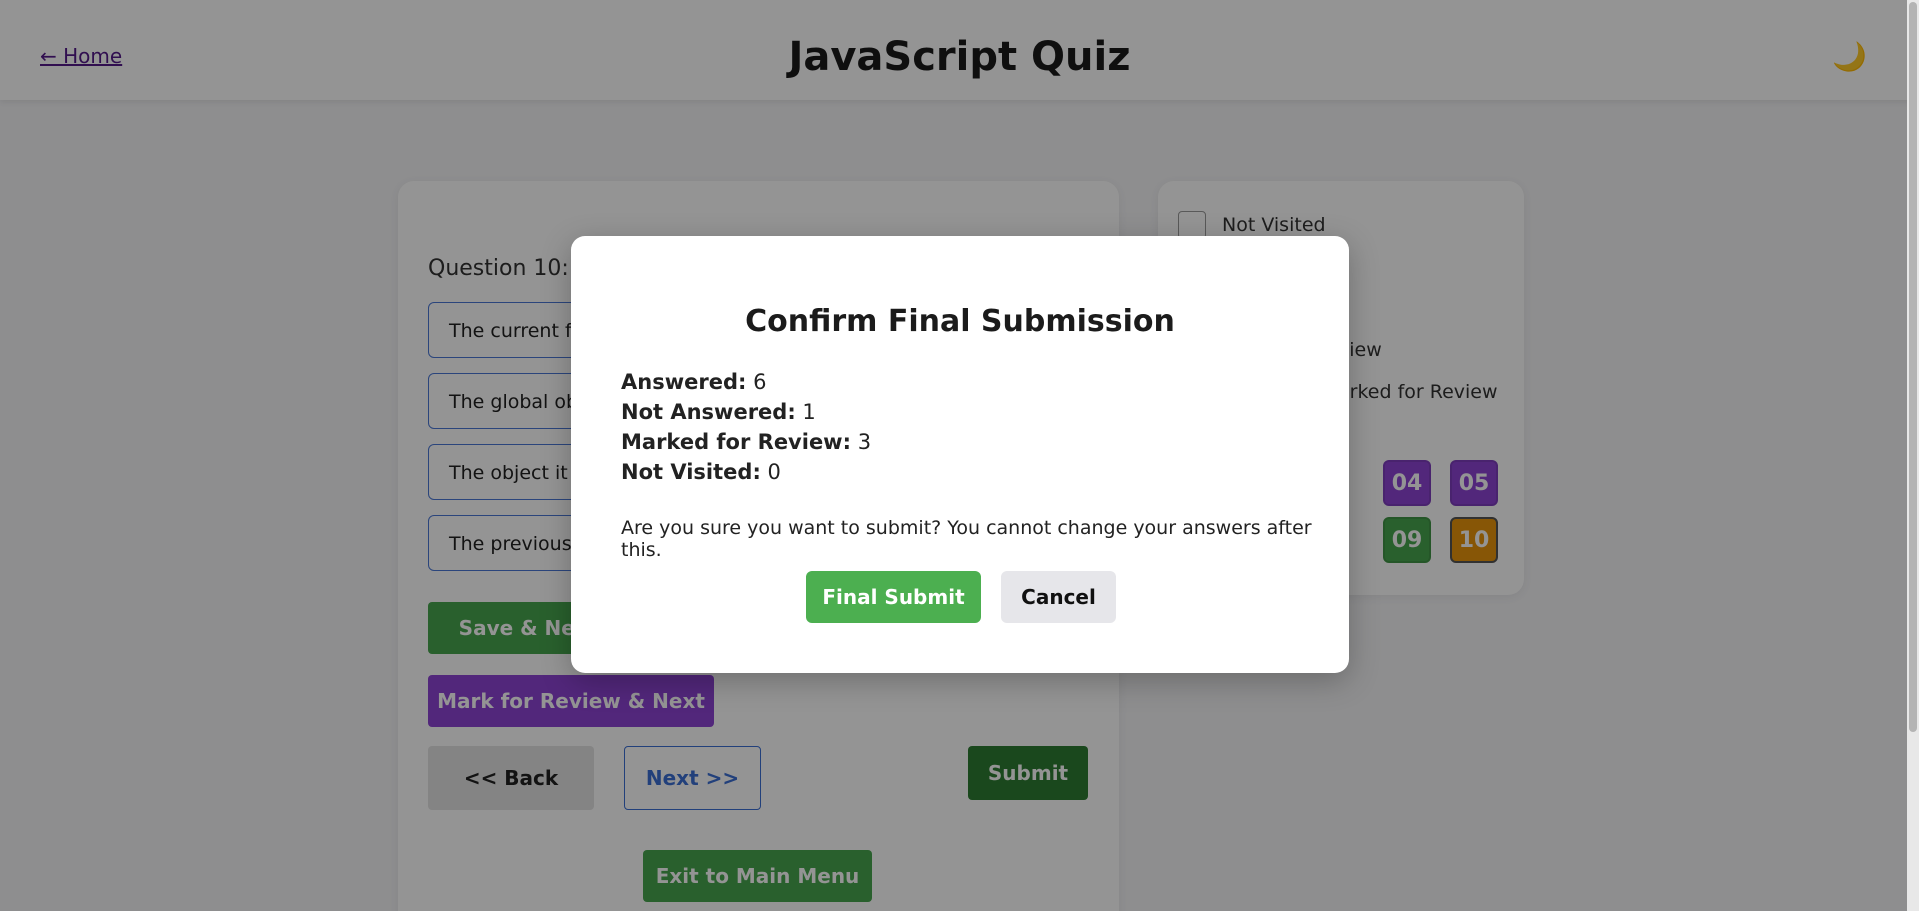 The height and width of the screenshot is (911, 1919). I want to click on stat-not-visited: Not Visited: 0, so click(701, 472).